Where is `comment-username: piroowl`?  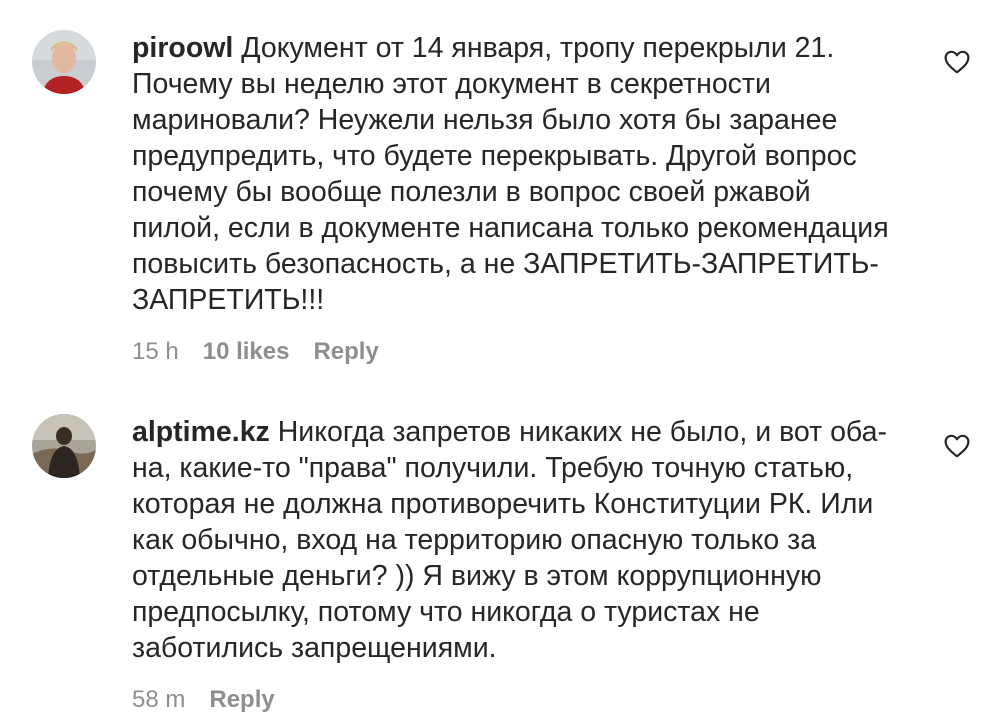
comment-username: piroowl is located at coordinates (182, 48).